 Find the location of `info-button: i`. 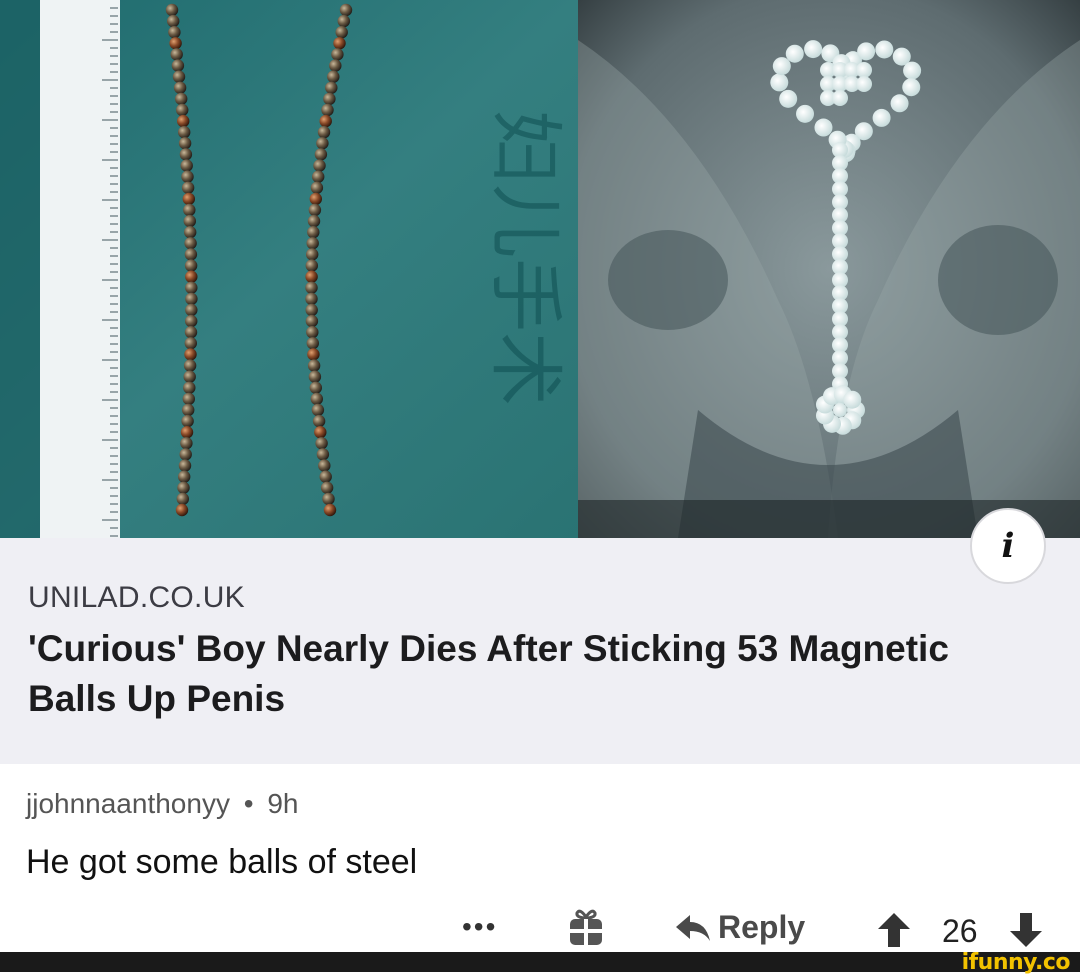

info-button: i is located at coordinates (1008, 546).